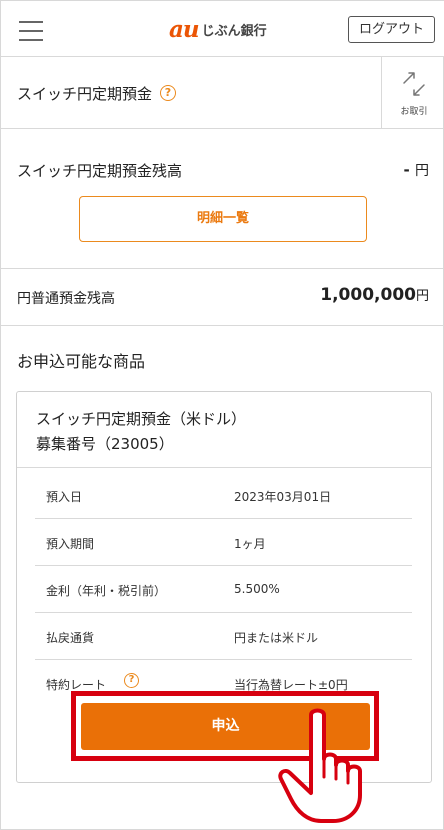 Image resolution: width=444 pixels, height=830 pixels. What do you see at coordinates (391, 29) in the screenshot?
I see `logout-button: ログアウト` at bounding box center [391, 29].